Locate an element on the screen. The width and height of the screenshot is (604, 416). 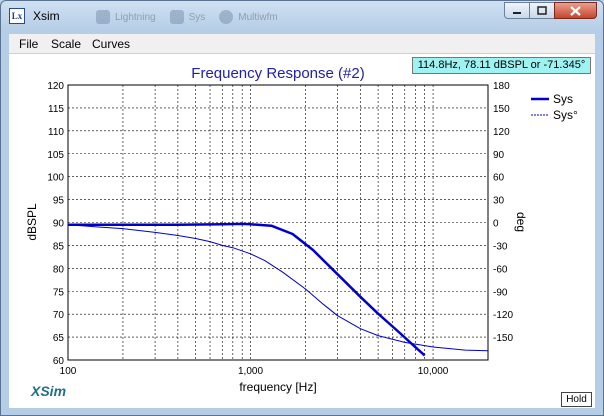
xsim-brand-label: XSim is located at coordinates (48, 391).